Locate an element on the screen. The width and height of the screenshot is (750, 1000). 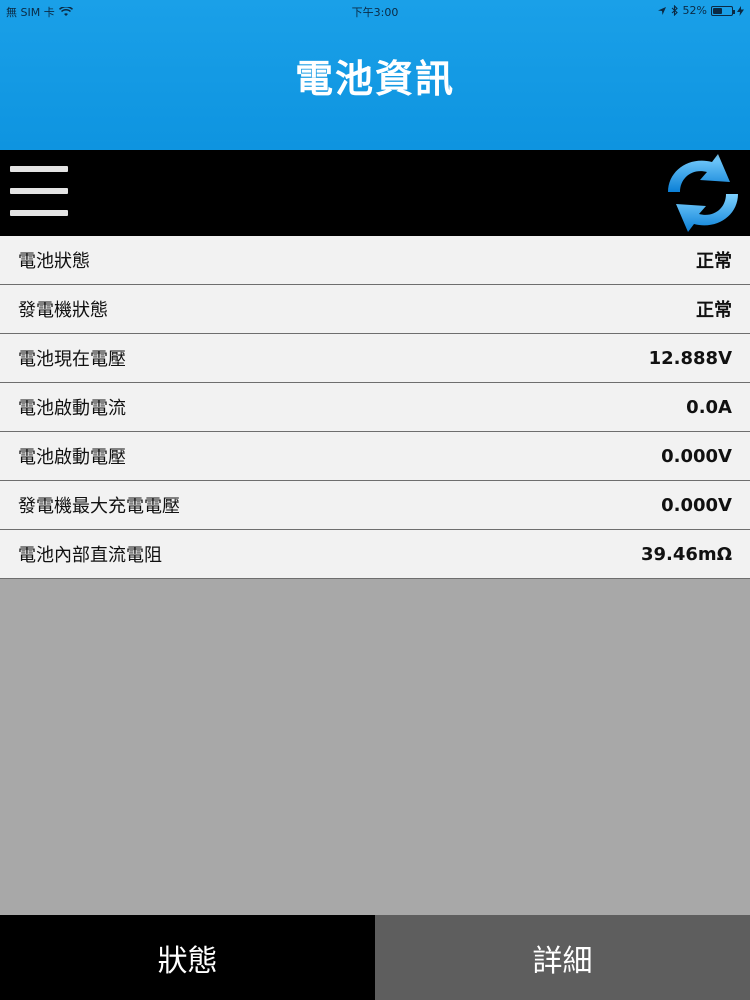
row-label: 電池現在電壓 is located at coordinates (72, 359).